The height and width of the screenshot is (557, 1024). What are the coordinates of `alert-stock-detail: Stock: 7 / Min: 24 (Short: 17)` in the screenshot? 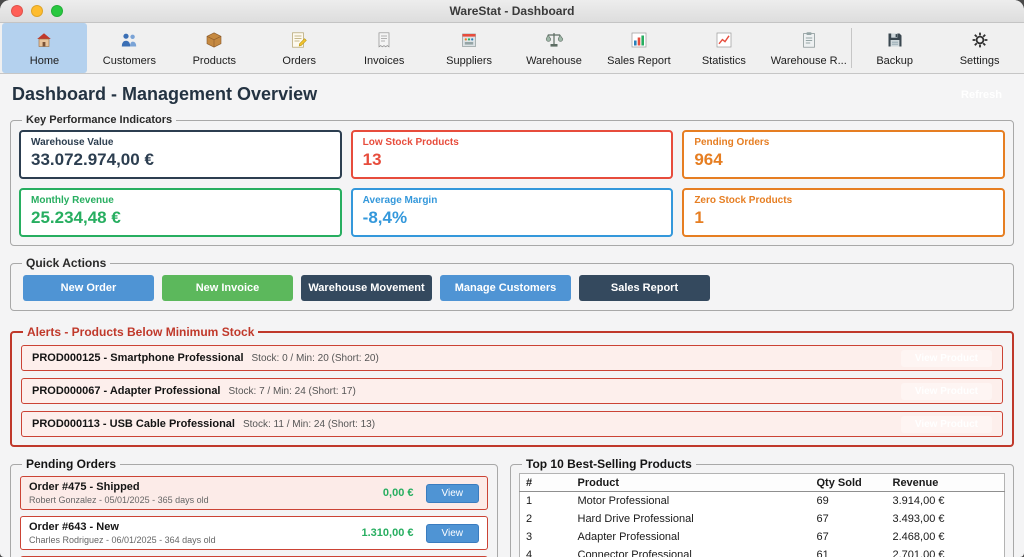 It's located at (292, 391).